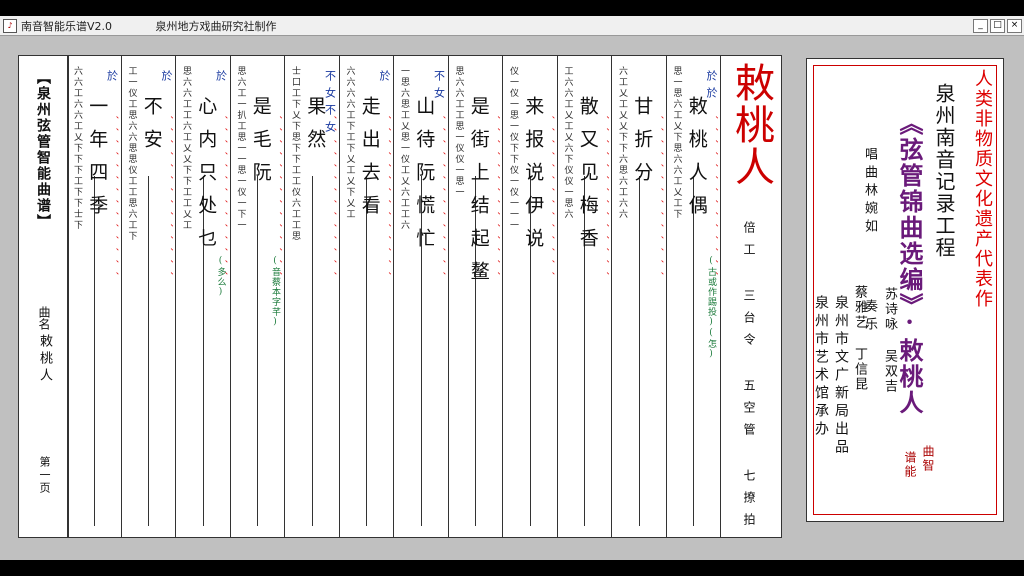  Describe the element at coordinates (478, 195) in the screenshot. I see `lyric-text: 是街上结起鳌` at that location.